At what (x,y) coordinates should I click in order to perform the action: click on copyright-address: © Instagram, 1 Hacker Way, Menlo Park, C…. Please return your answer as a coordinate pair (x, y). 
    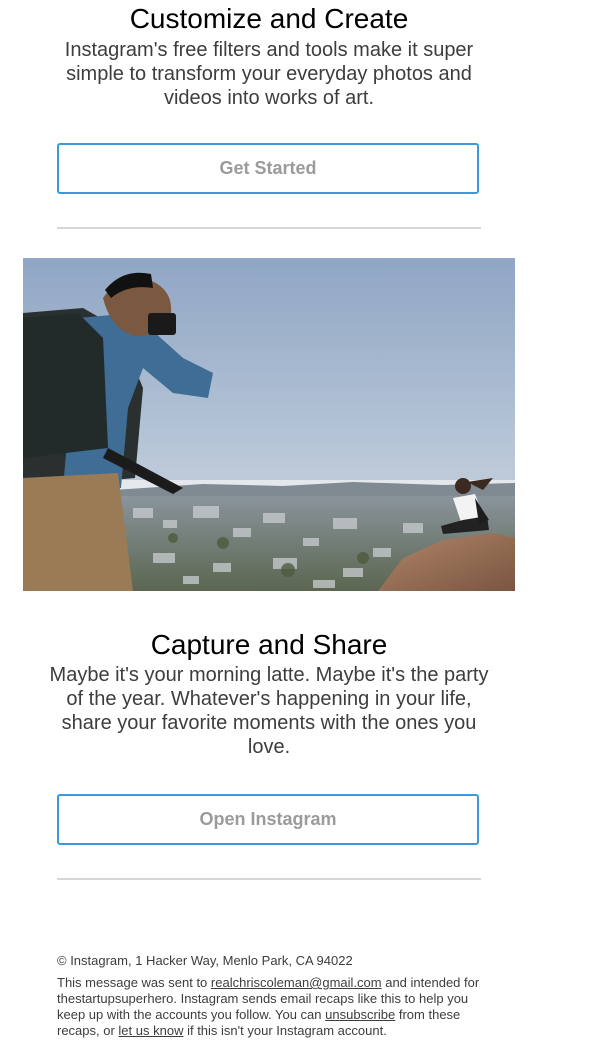
    Looking at the image, I should click on (205, 960).